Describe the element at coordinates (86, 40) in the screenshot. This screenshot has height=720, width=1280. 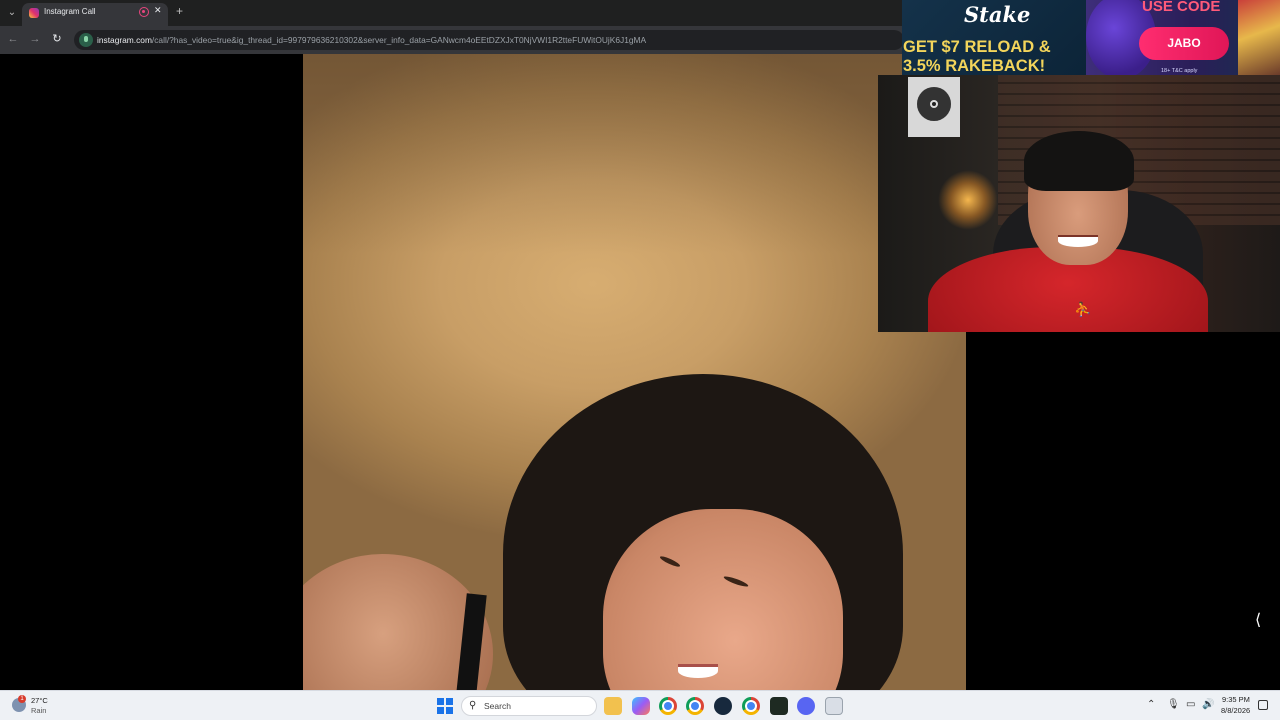
I see `microphone-icon` at that location.